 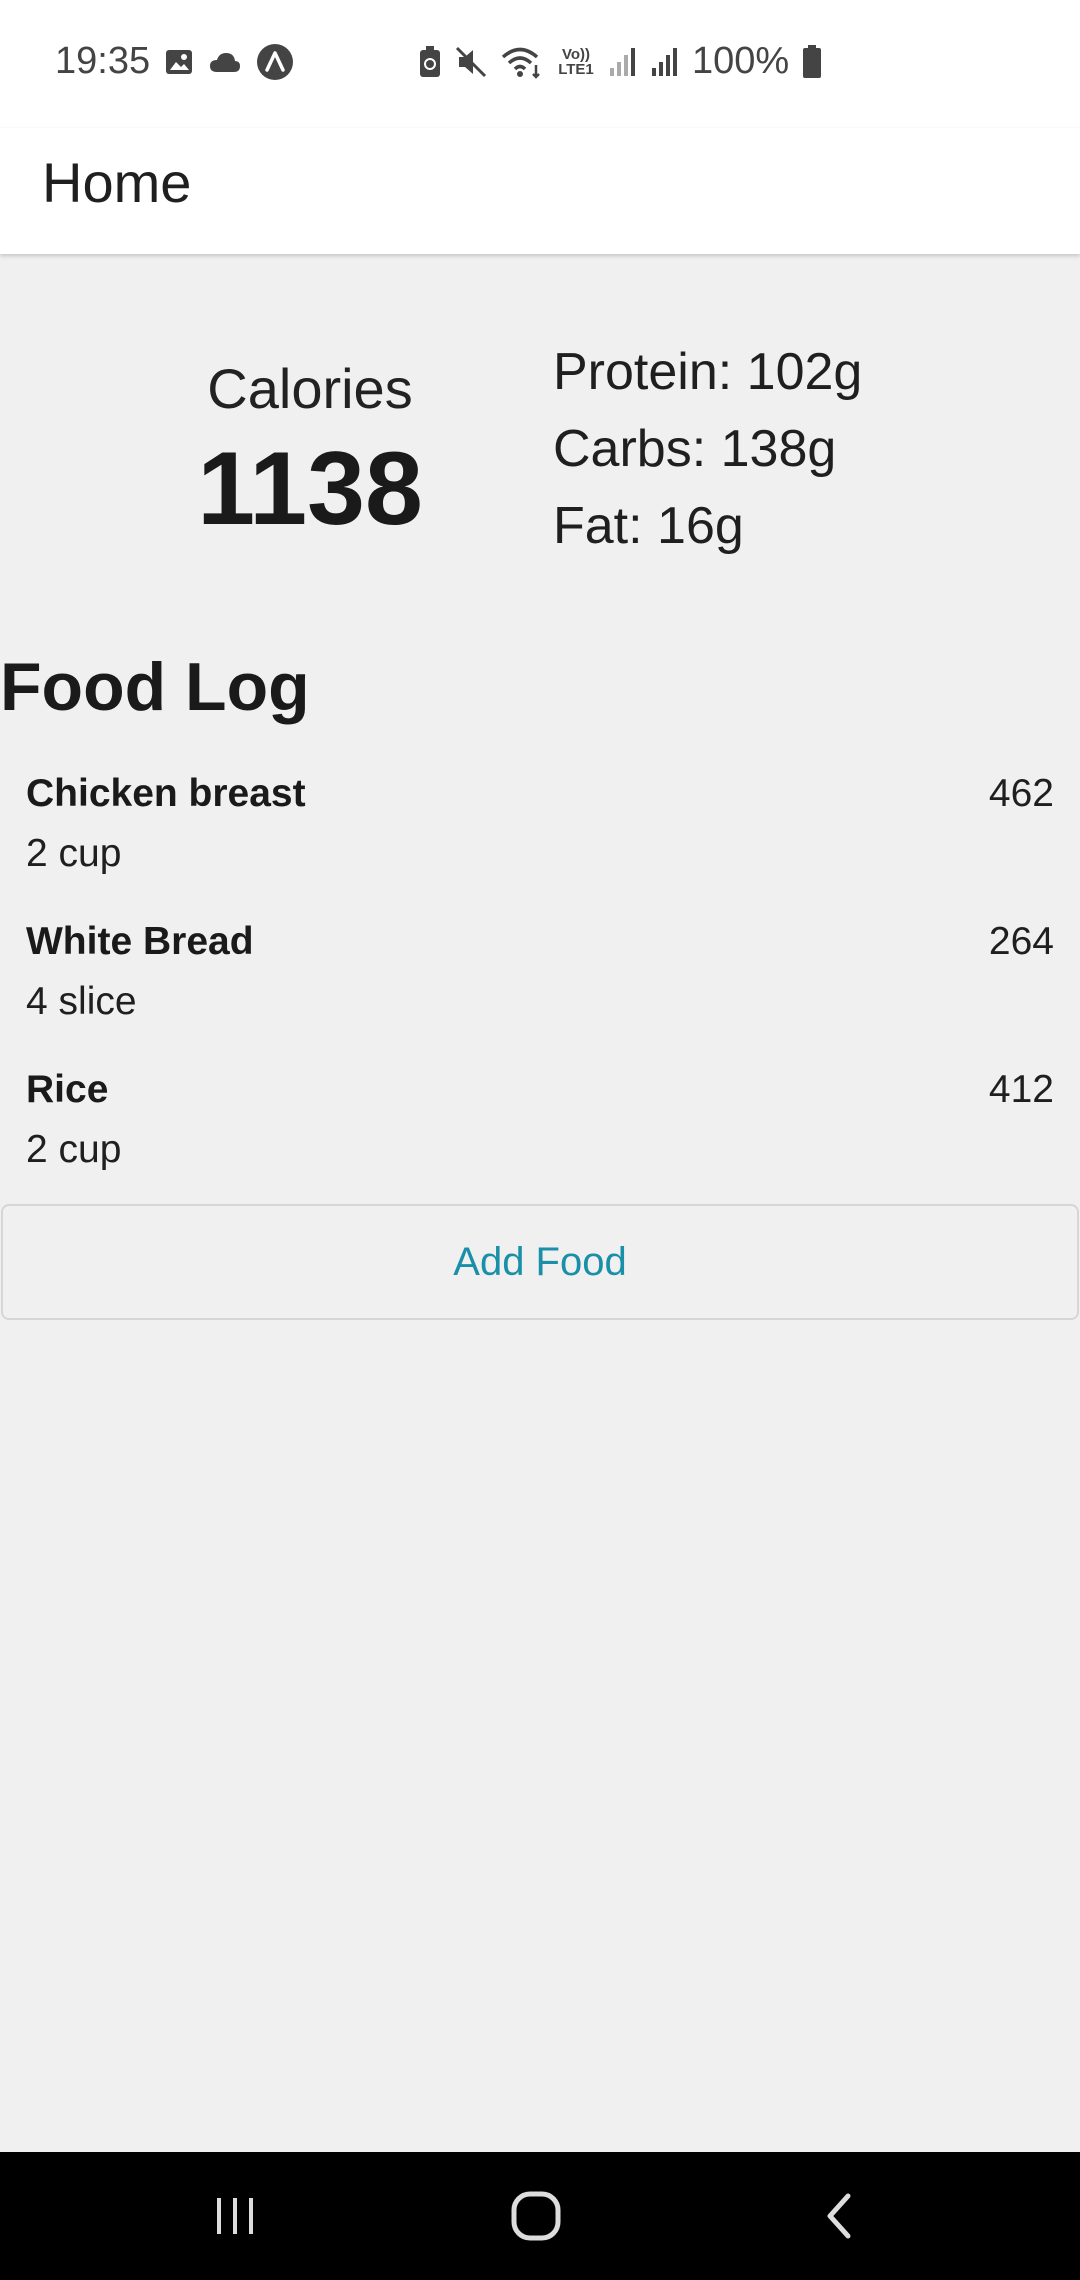 I want to click on list-item: White Bread 4 slice 264, so click(x=540, y=982).